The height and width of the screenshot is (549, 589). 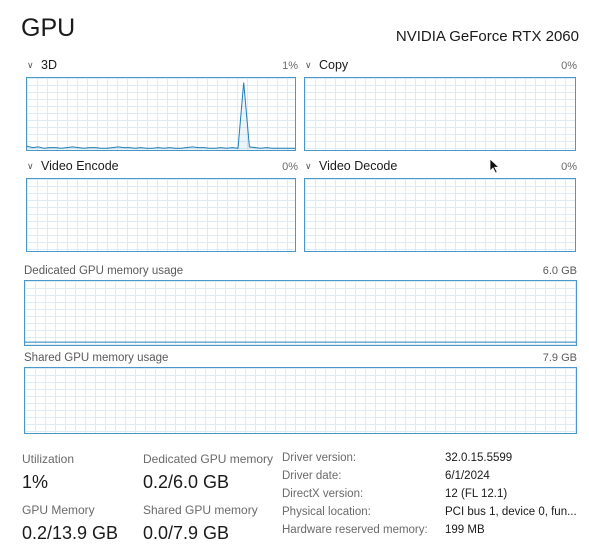 What do you see at coordinates (58, 510) in the screenshot?
I see `gpu-memory-label: GPU Memory` at bounding box center [58, 510].